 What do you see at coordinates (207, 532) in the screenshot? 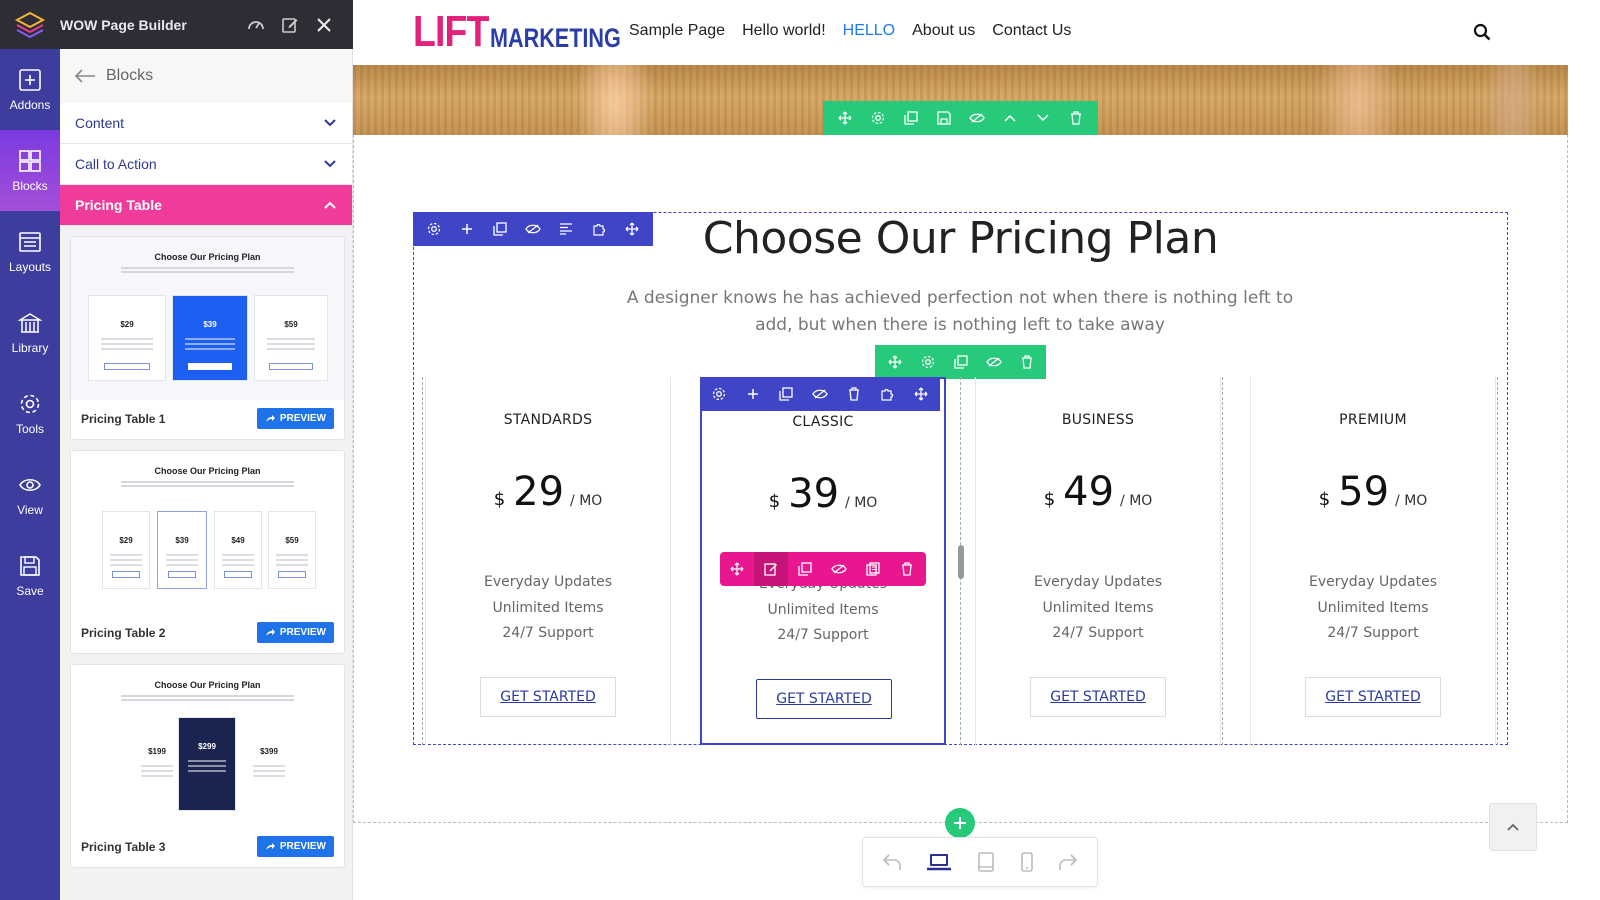
I see `block-thumbnail: Choose Our Pricing Plan $29 $39 $49 $59` at bounding box center [207, 532].